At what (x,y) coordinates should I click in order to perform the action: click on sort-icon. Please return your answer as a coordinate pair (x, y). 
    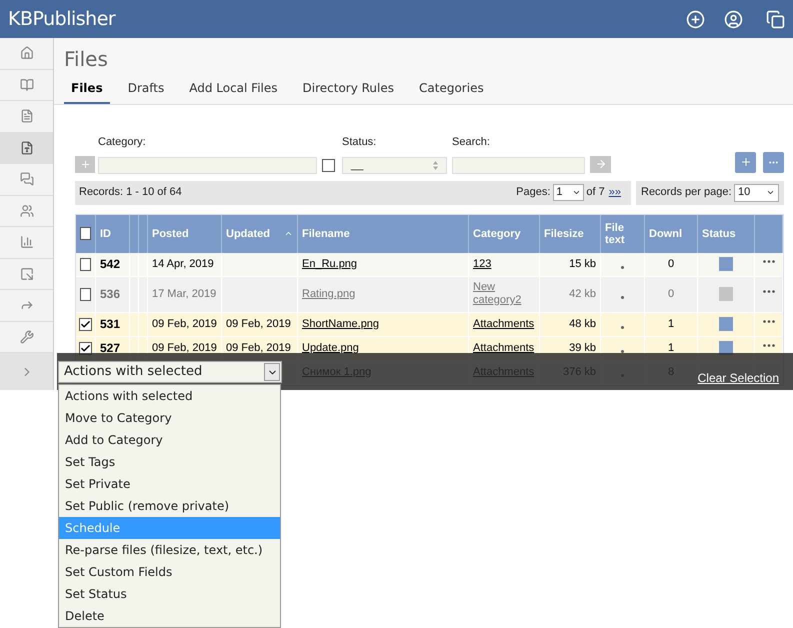
    Looking at the image, I should click on (288, 233).